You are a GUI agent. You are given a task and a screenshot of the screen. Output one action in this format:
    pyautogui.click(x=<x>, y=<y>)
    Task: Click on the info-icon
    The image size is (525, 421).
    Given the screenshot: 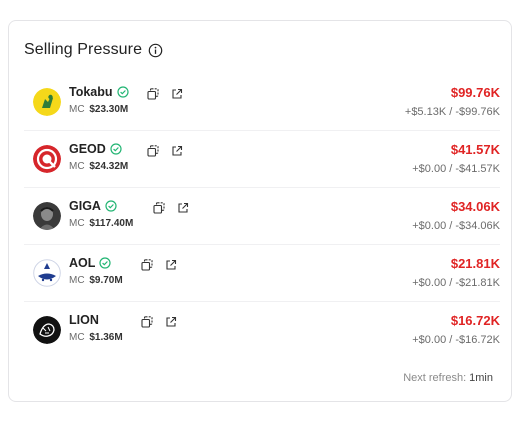 What is the action you would take?
    pyautogui.click(x=155, y=50)
    